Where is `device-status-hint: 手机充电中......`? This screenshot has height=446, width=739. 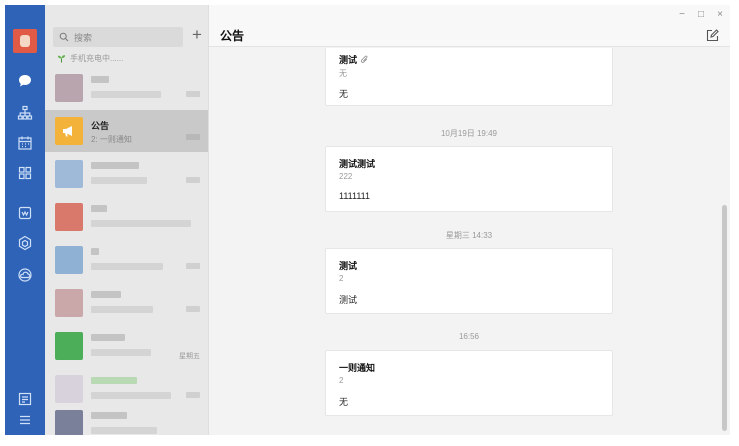 device-status-hint: 手机充电中...... is located at coordinates (90, 58).